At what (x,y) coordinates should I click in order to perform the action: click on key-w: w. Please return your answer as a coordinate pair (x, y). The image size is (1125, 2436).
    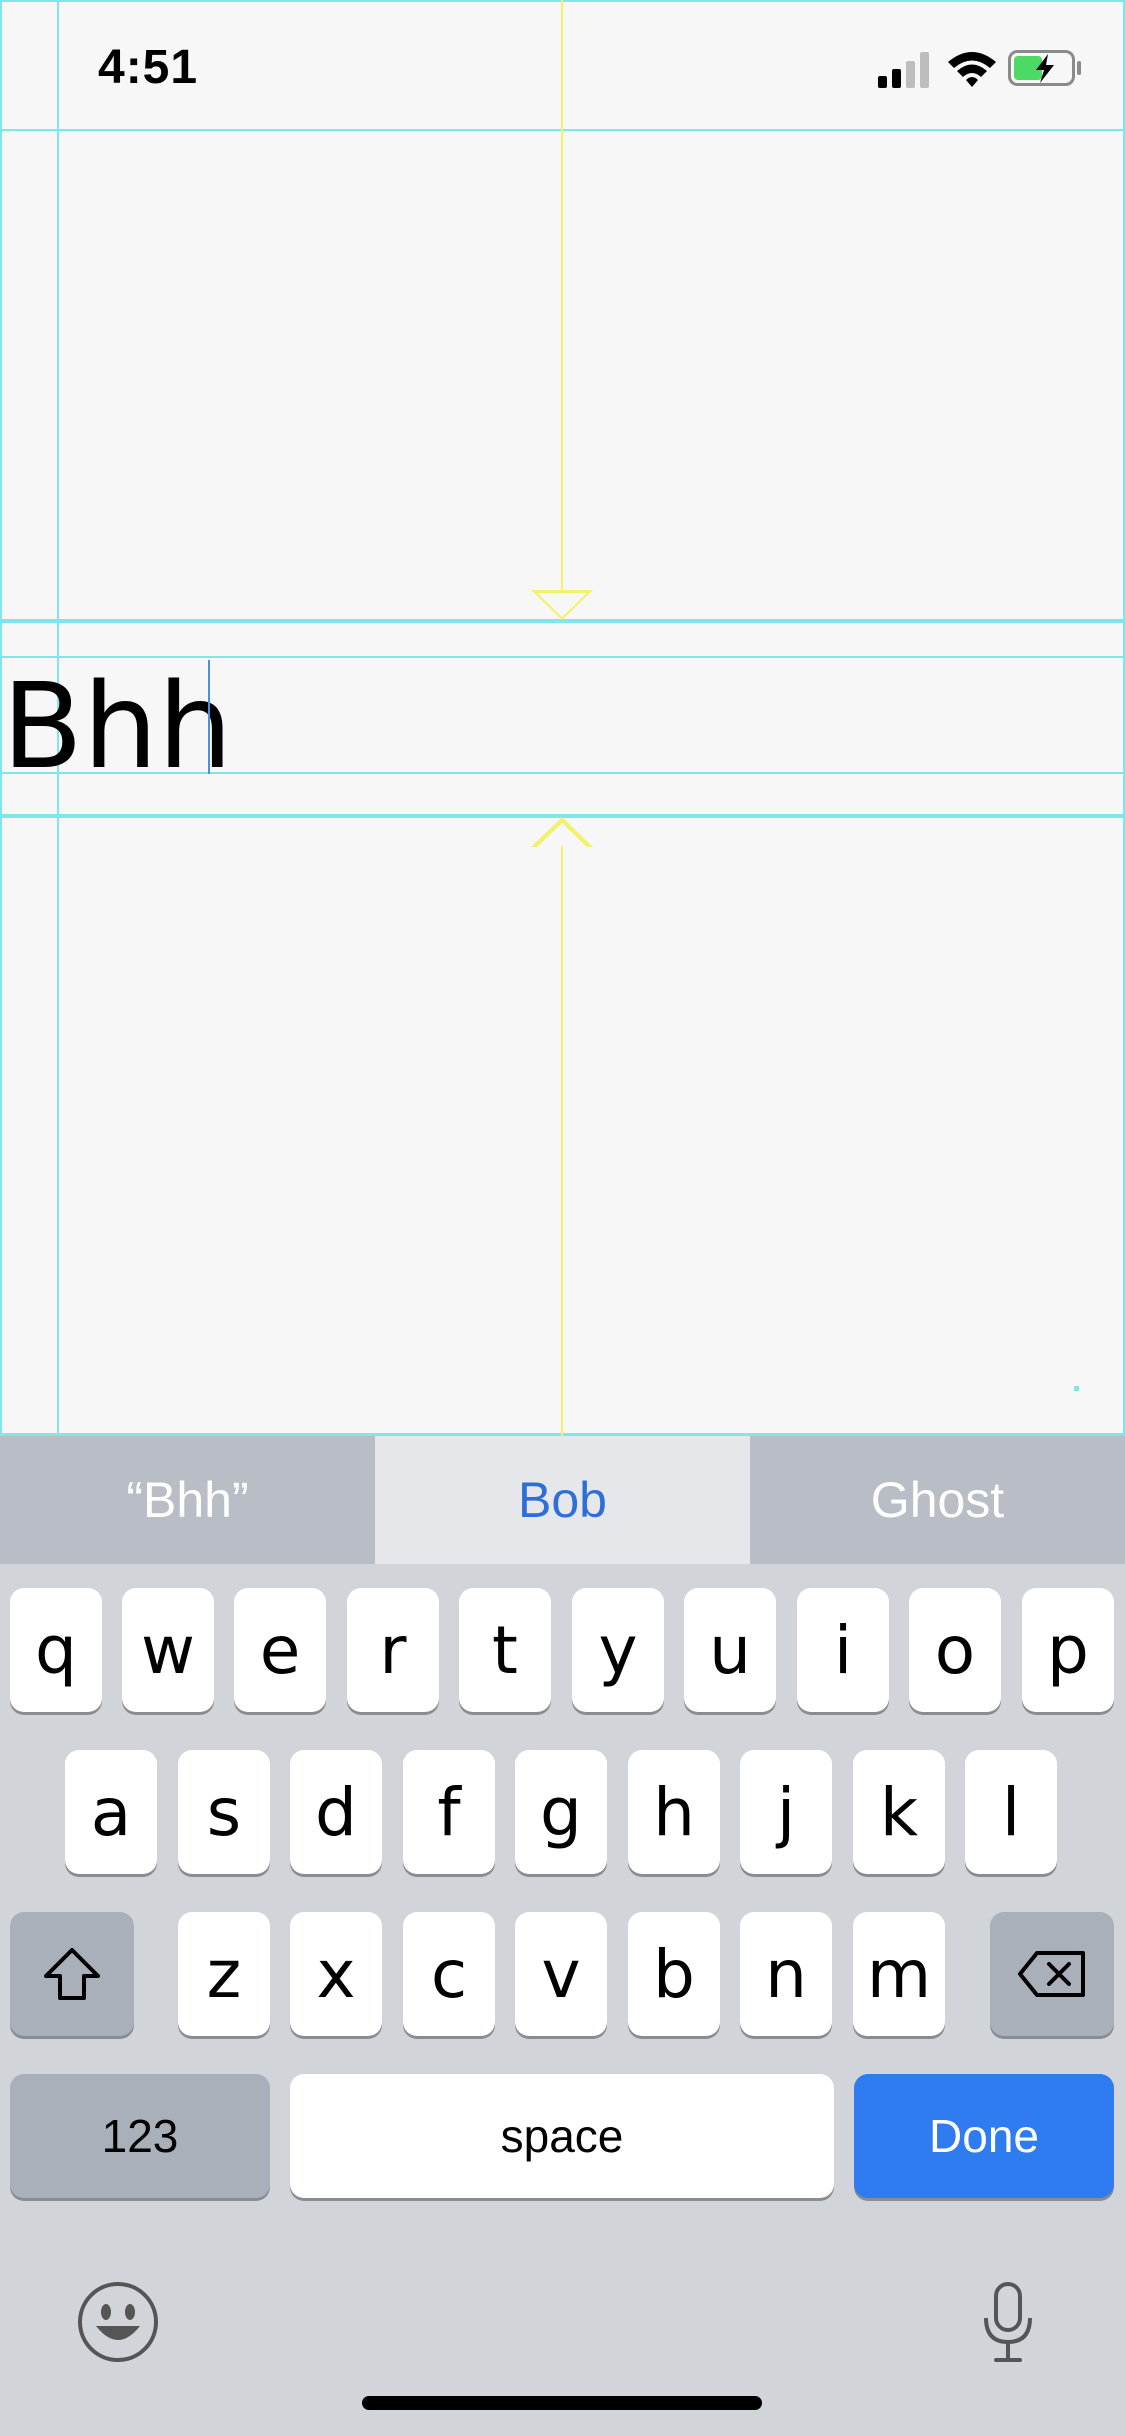
    Looking at the image, I should click on (168, 1650).